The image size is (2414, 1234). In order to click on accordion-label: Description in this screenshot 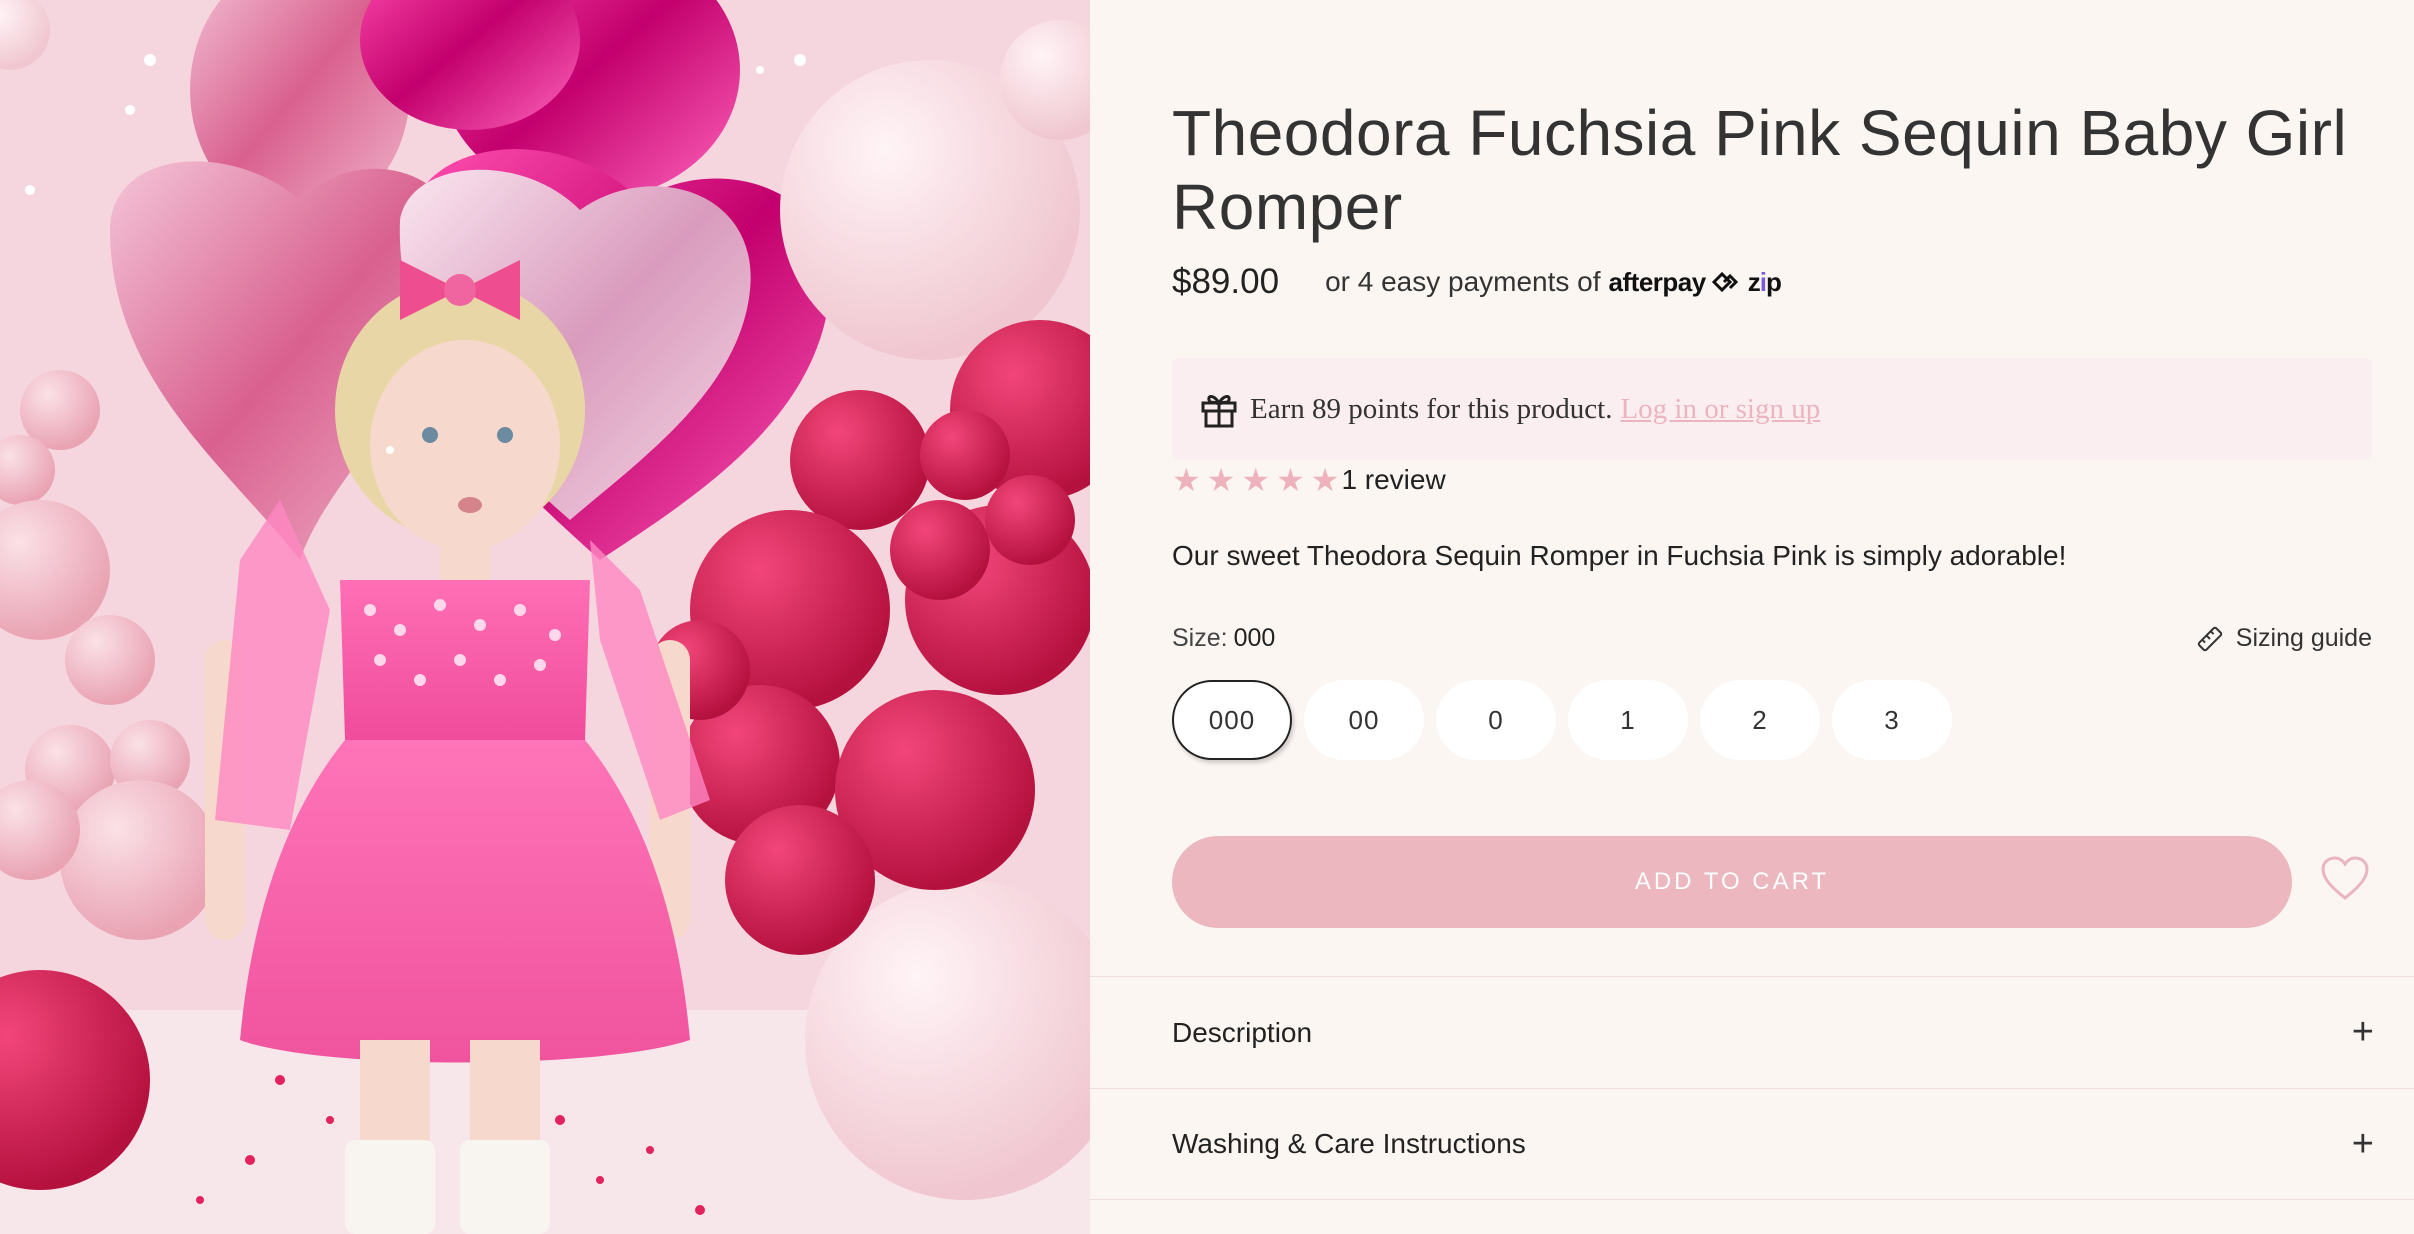, I will do `click(1242, 1032)`.